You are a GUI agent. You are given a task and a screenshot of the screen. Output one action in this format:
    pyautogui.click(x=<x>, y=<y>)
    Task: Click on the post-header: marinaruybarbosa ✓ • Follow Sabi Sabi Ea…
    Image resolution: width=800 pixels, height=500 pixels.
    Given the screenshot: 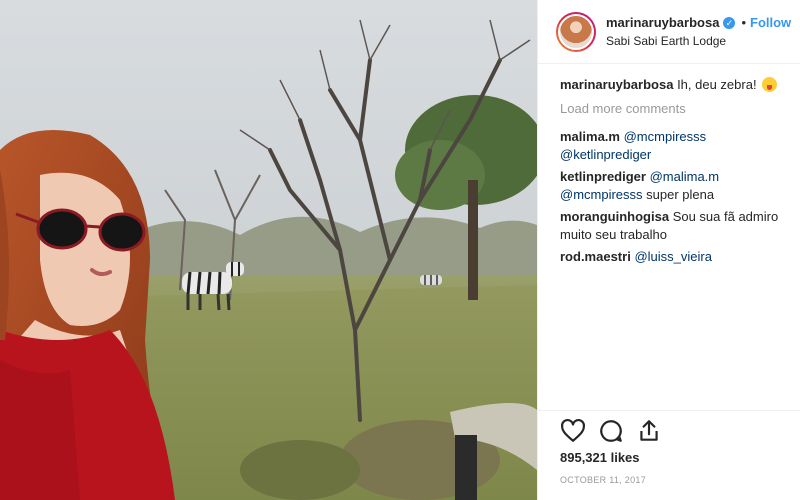 What is the action you would take?
    pyautogui.click(x=669, y=32)
    